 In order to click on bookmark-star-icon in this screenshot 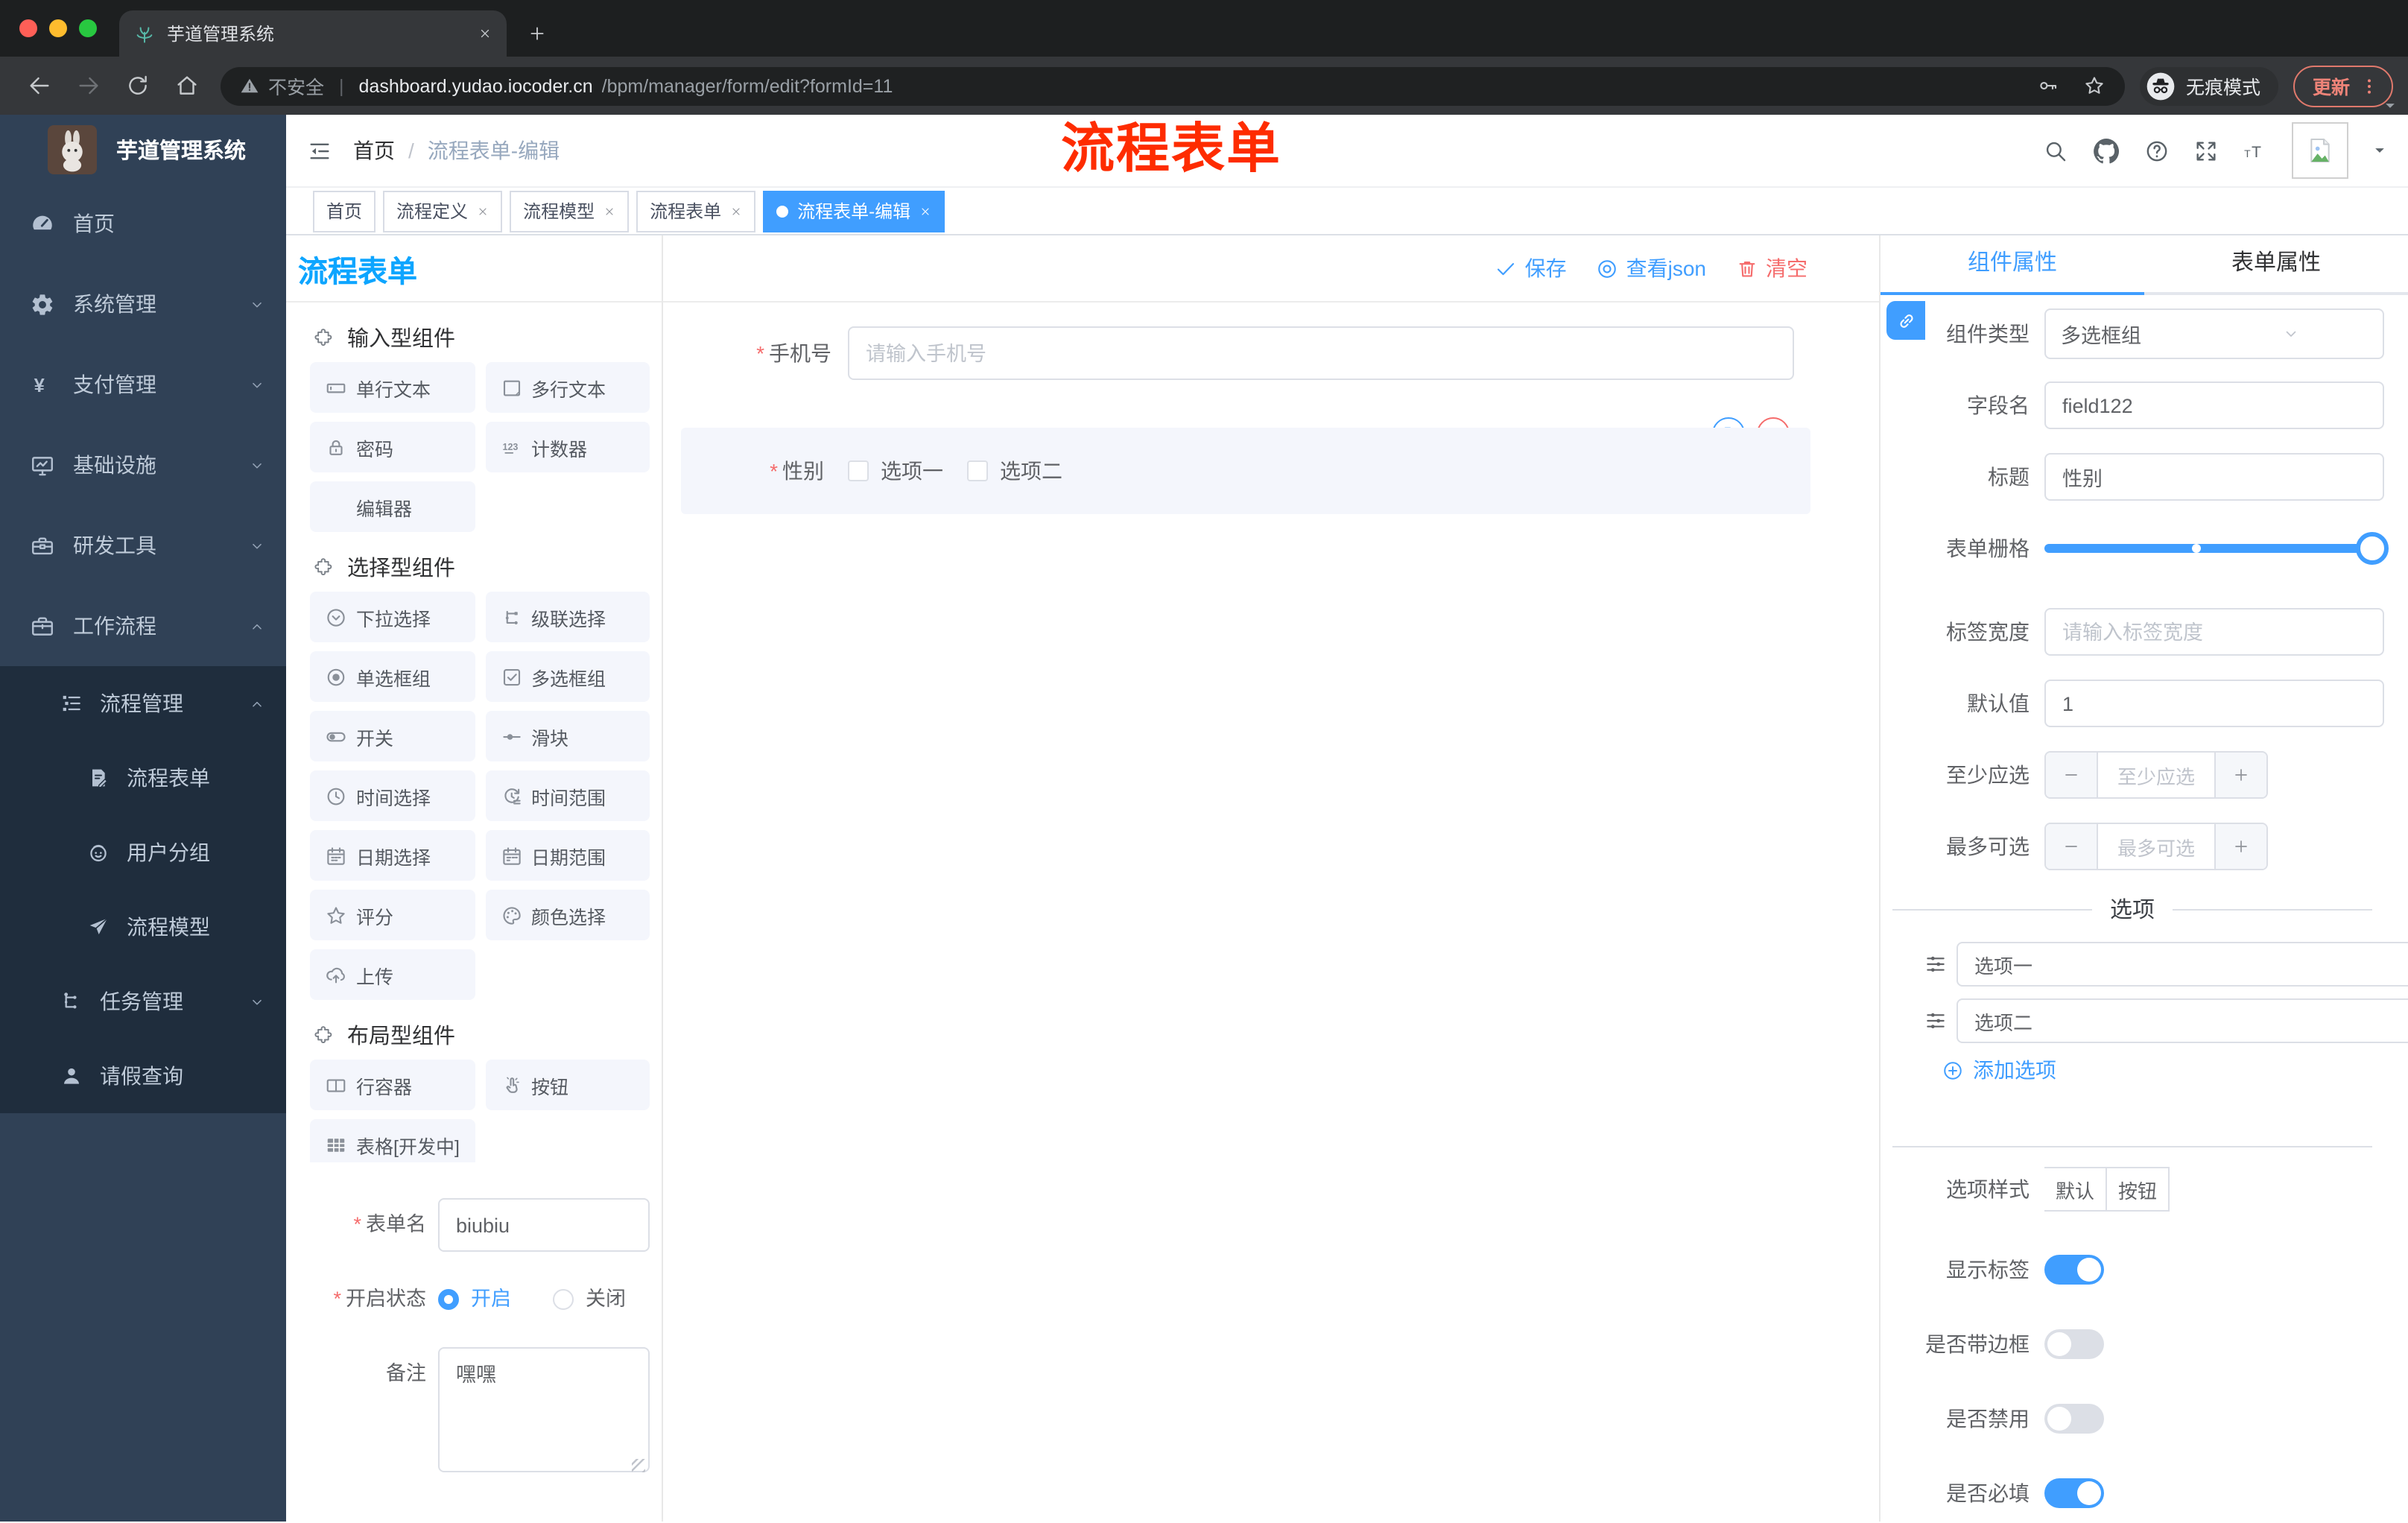, I will do `click(2094, 86)`.